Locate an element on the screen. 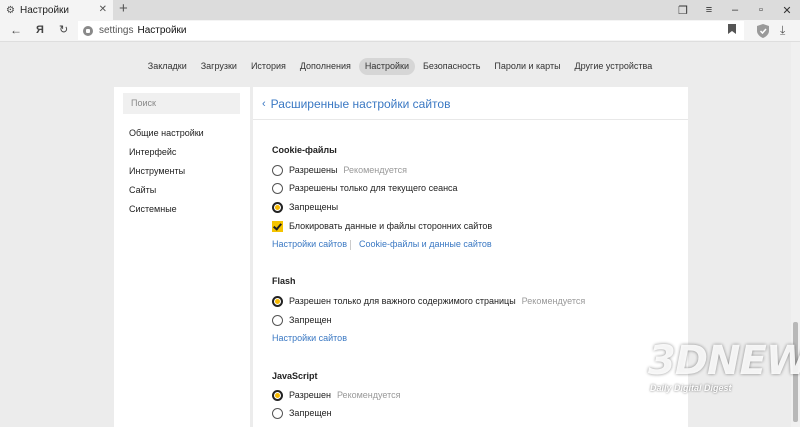 The image size is (800, 427). search-input: Поиск is located at coordinates (181, 103).